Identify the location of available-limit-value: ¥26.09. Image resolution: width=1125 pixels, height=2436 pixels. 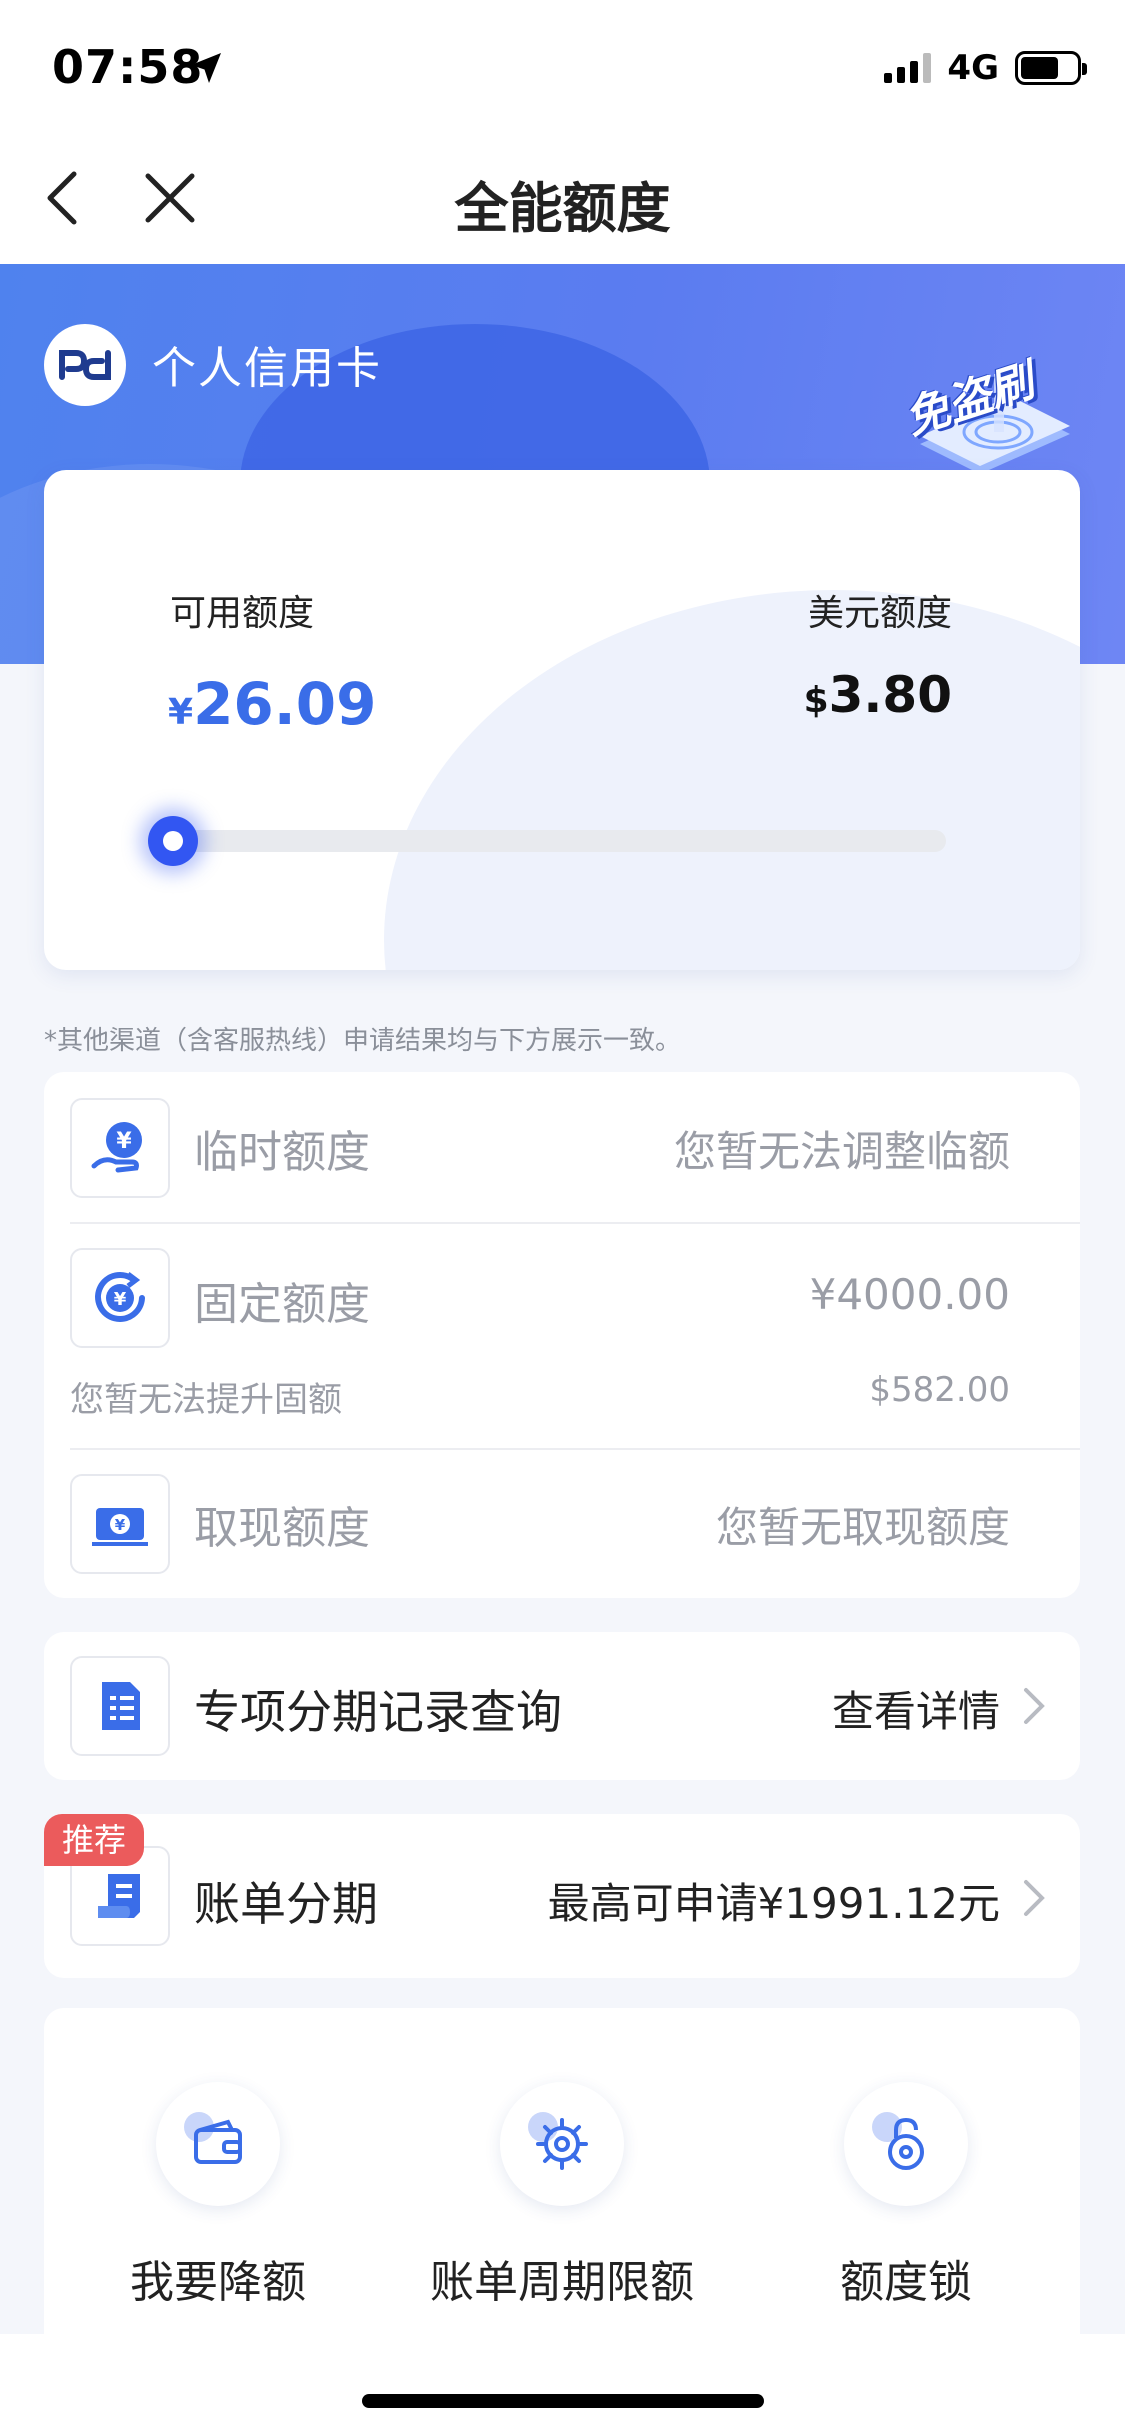
(272, 704).